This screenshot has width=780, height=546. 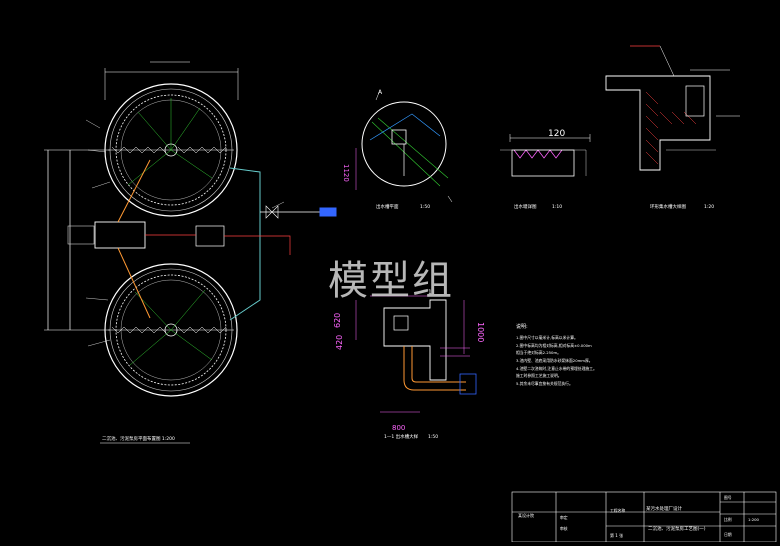 What do you see at coordinates (522, 326) in the screenshot?
I see `notes-title: 说明:` at bounding box center [522, 326].